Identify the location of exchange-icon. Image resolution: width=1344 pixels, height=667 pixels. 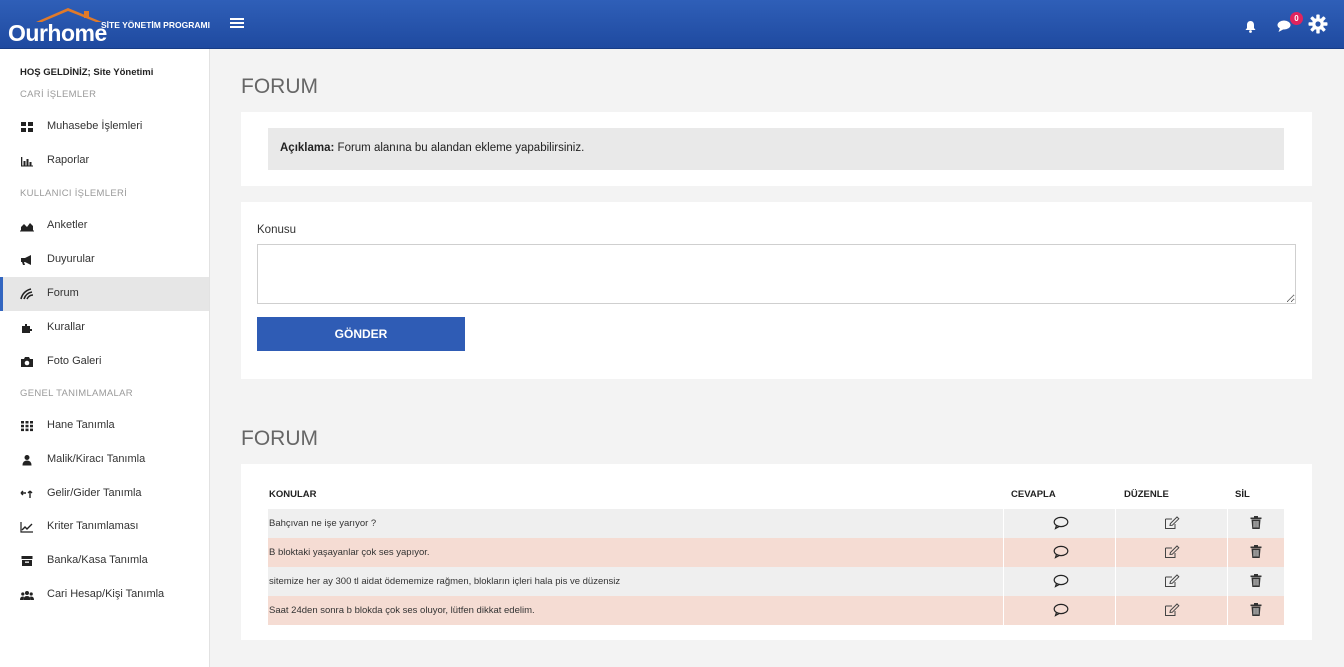
(26, 494).